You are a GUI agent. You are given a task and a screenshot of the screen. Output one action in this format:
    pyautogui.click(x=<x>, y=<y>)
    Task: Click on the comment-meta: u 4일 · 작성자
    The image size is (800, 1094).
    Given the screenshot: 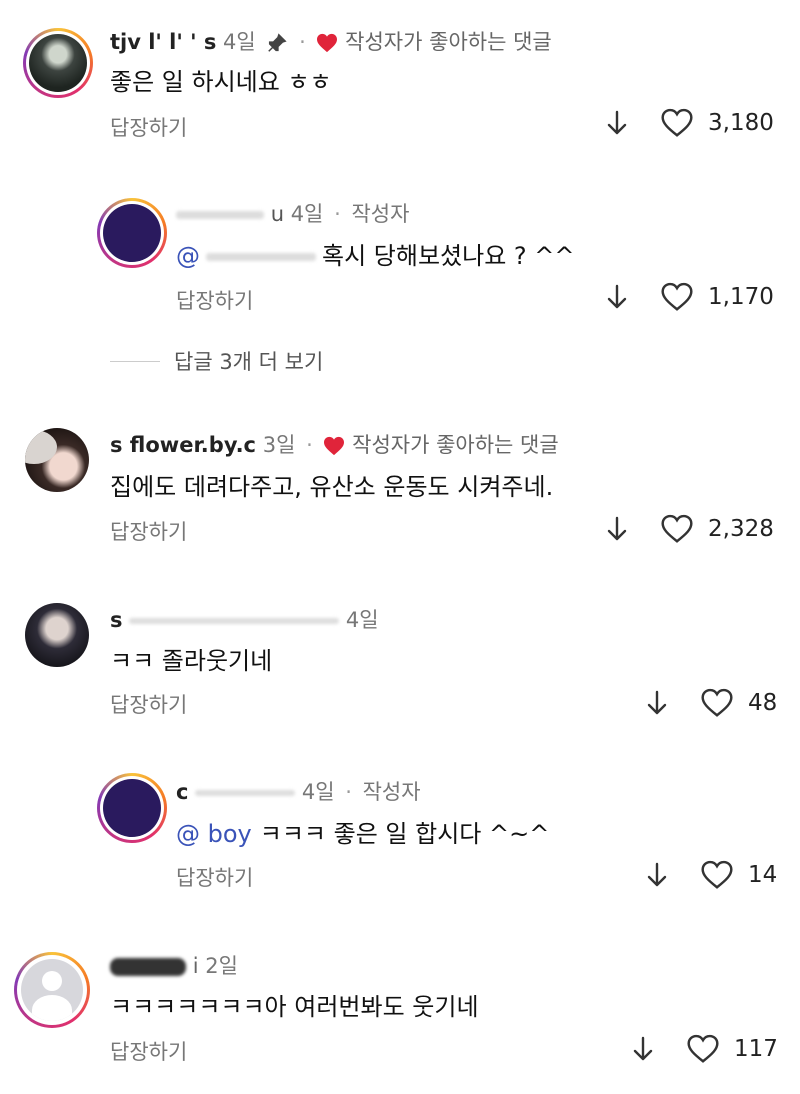 What is the action you would take?
    pyautogui.click(x=292, y=213)
    